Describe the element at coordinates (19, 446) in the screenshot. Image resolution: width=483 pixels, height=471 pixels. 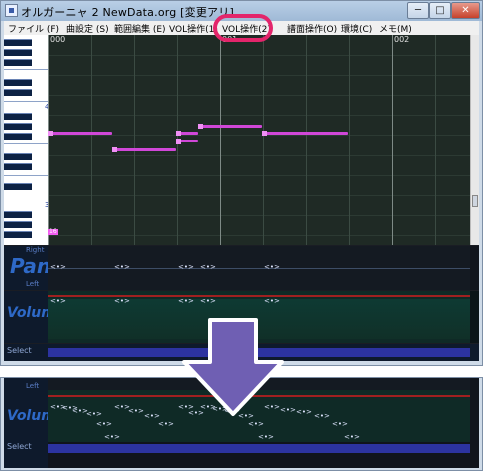
I see `result-select-label: Select` at that location.